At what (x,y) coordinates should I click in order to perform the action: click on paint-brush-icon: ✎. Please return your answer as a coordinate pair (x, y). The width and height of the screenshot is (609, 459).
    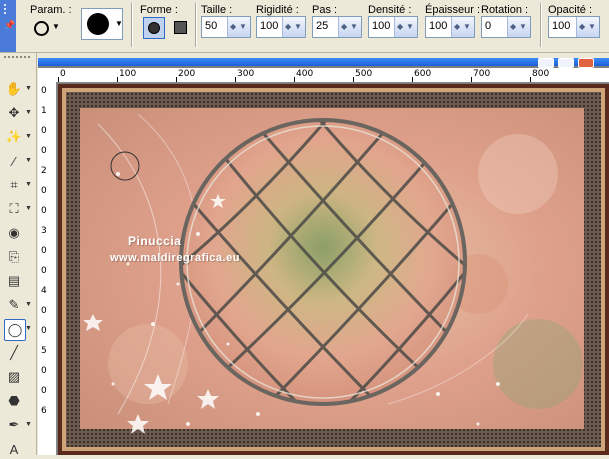
    Looking at the image, I should click on (14, 304).